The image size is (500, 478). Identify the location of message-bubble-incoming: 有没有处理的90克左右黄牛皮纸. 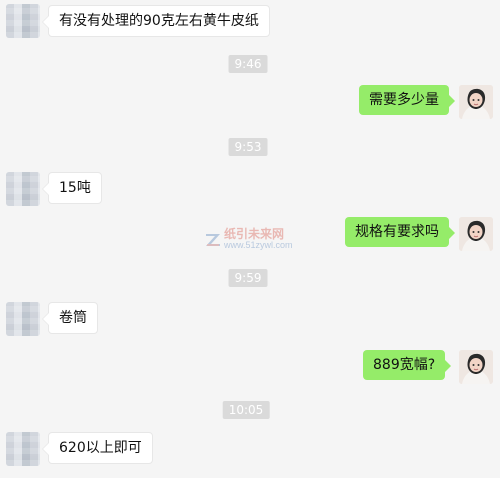
(159, 21).